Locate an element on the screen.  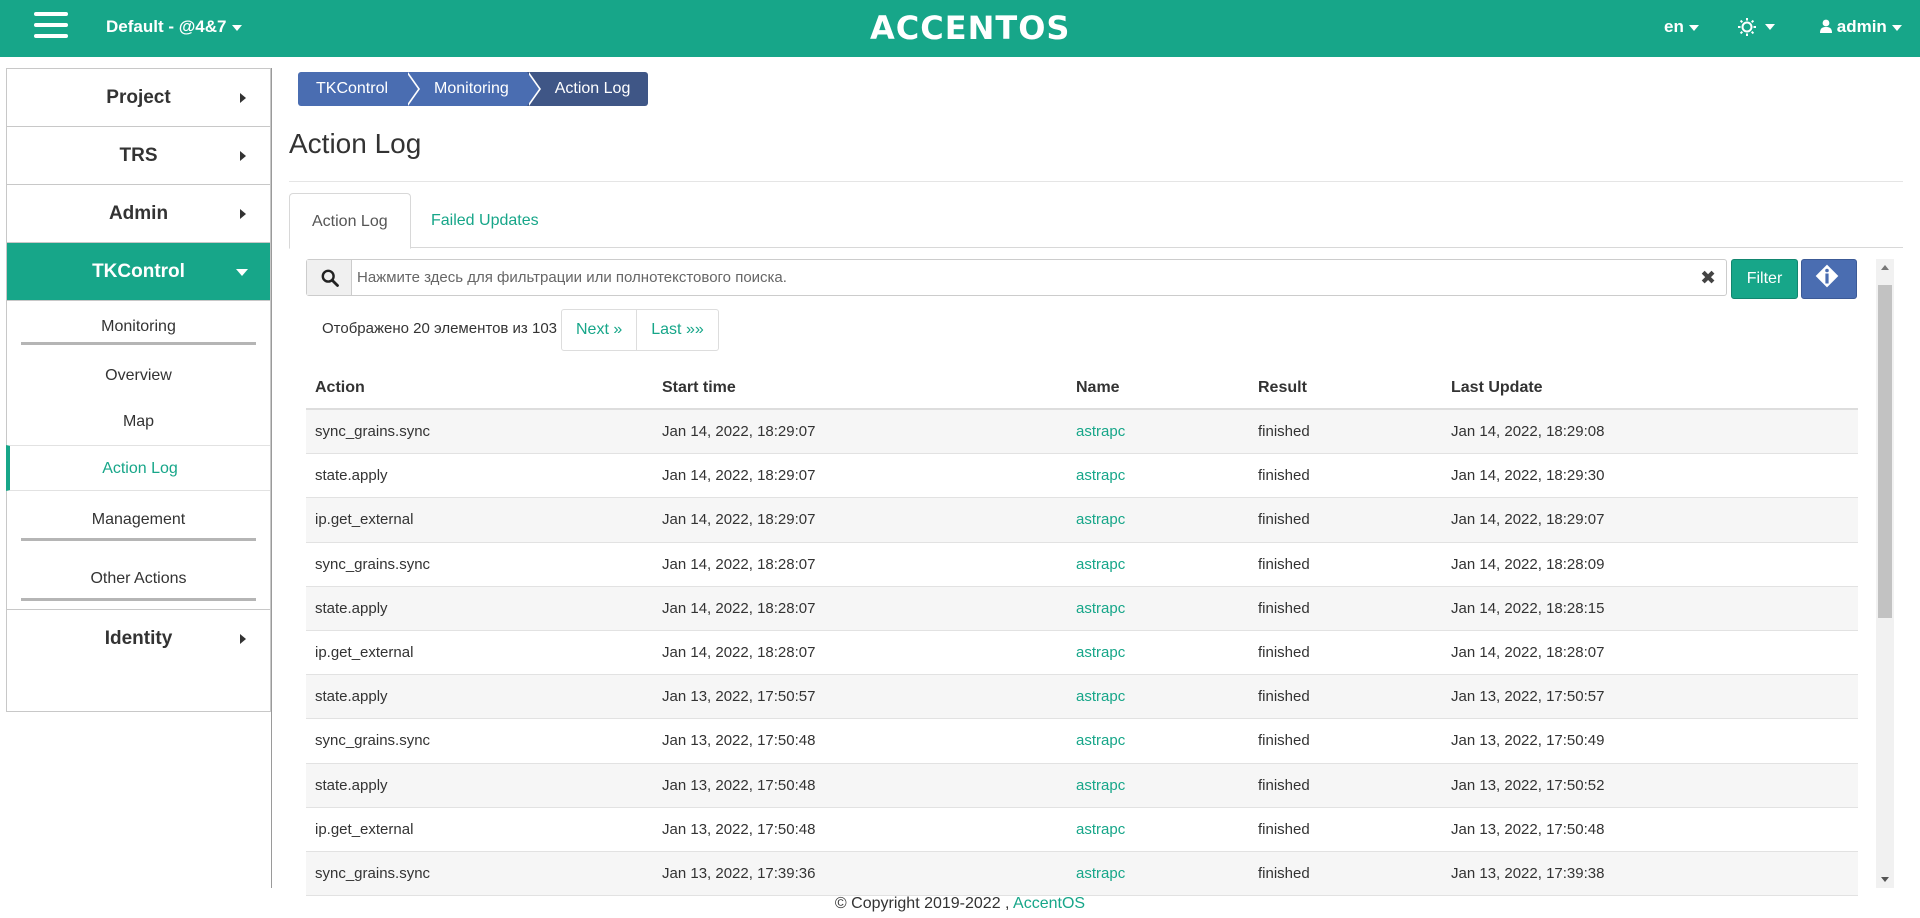
cell-action: ip.get_external is located at coordinates (364, 520).